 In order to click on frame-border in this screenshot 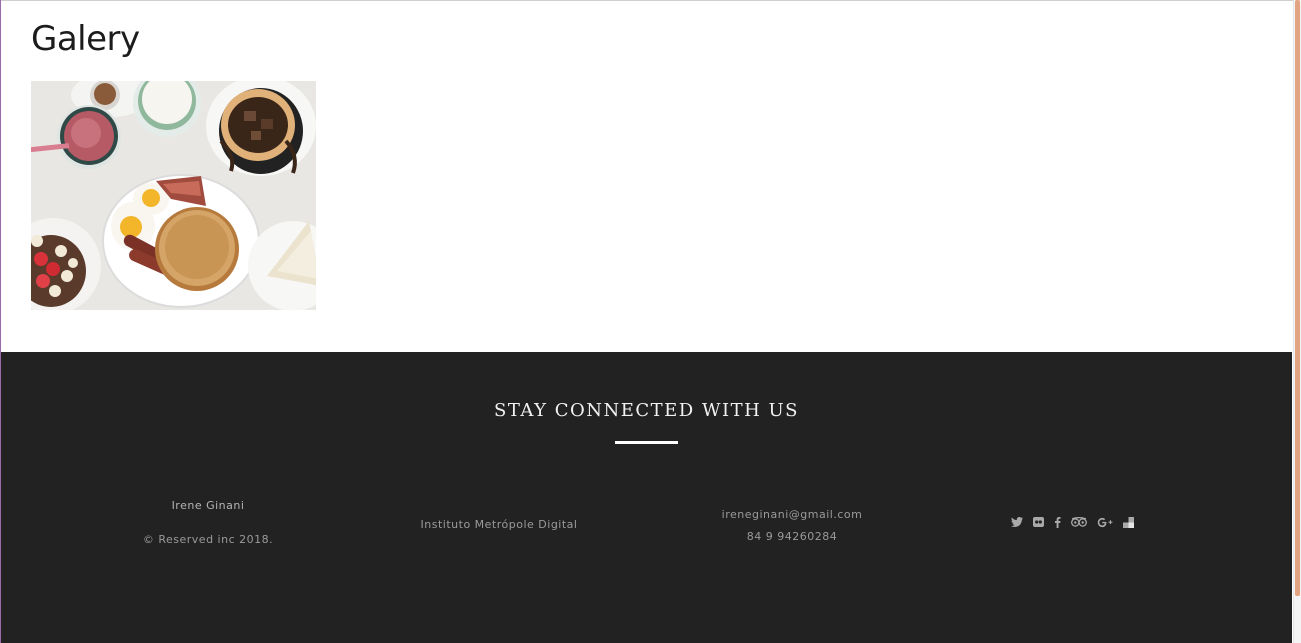, I will do `click(646, 0)`.